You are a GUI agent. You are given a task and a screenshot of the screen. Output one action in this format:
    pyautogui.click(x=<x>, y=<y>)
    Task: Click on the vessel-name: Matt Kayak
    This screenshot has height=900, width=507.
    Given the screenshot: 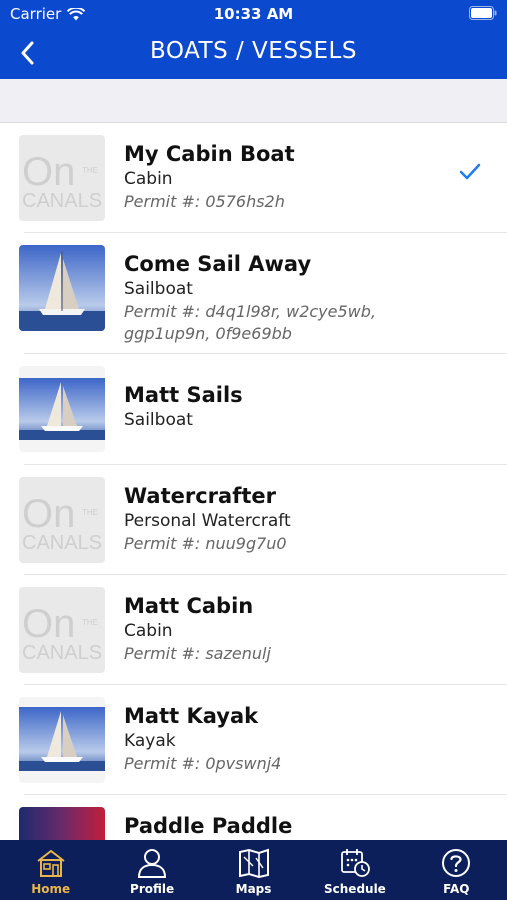 What is the action you would take?
    pyautogui.click(x=191, y=716)
    